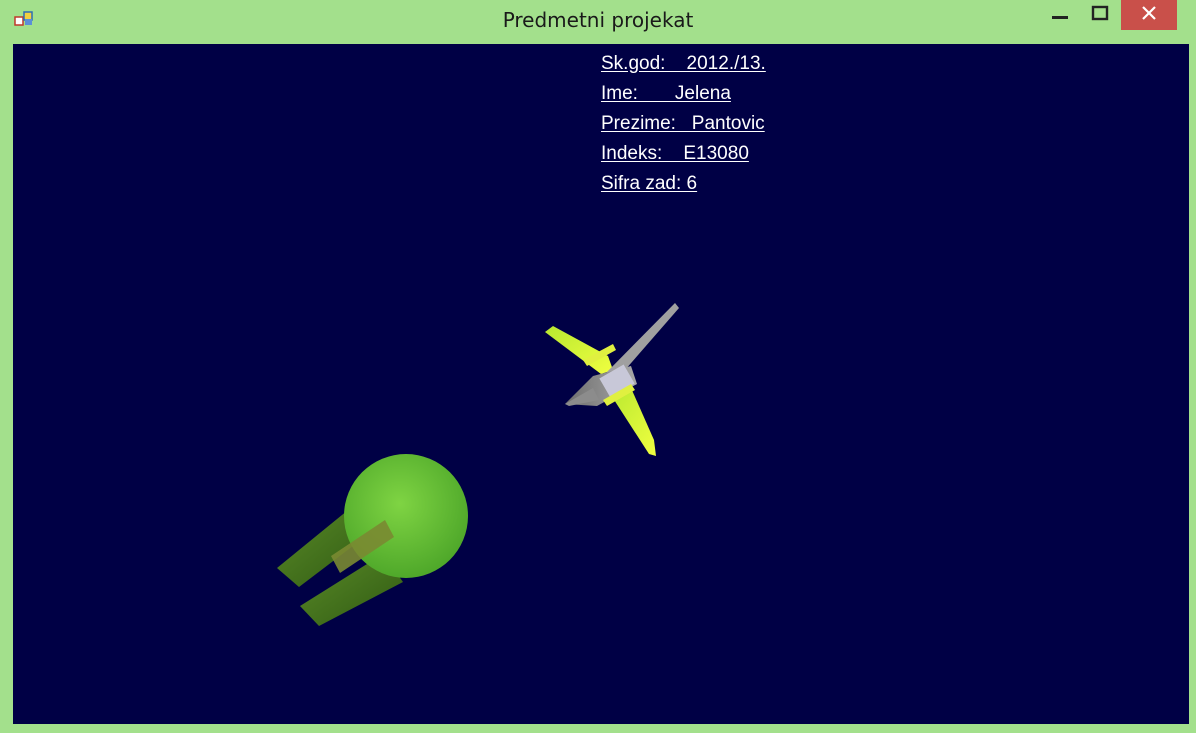 This screenshot has width=1196, height=733. I want to click on window-title: Predmetni projekat, so click(598, 20).